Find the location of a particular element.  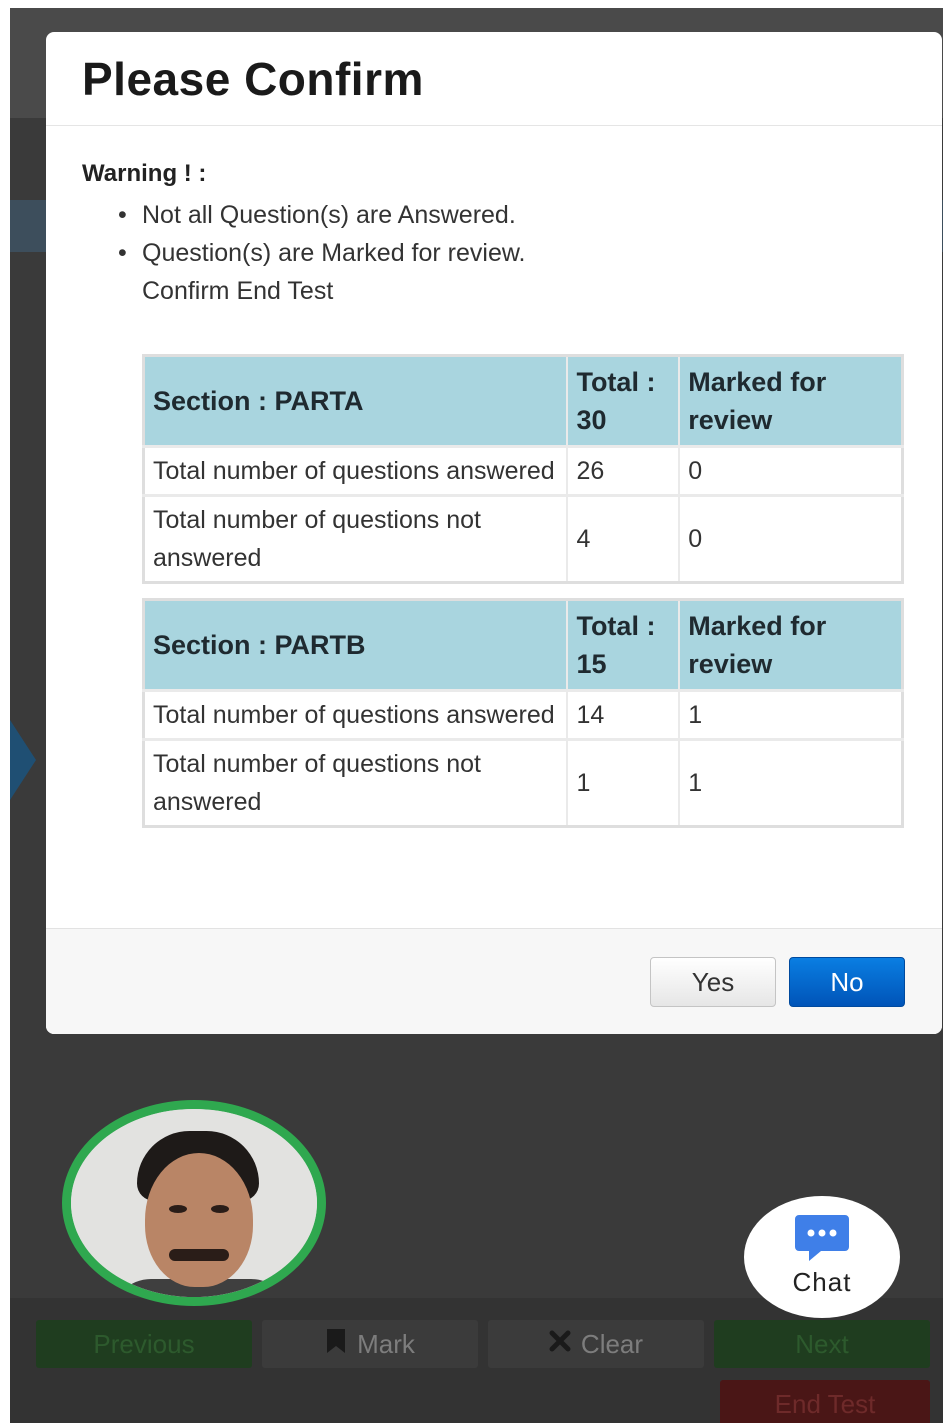

bookmark-icon is located at coordinates (336, 1344).